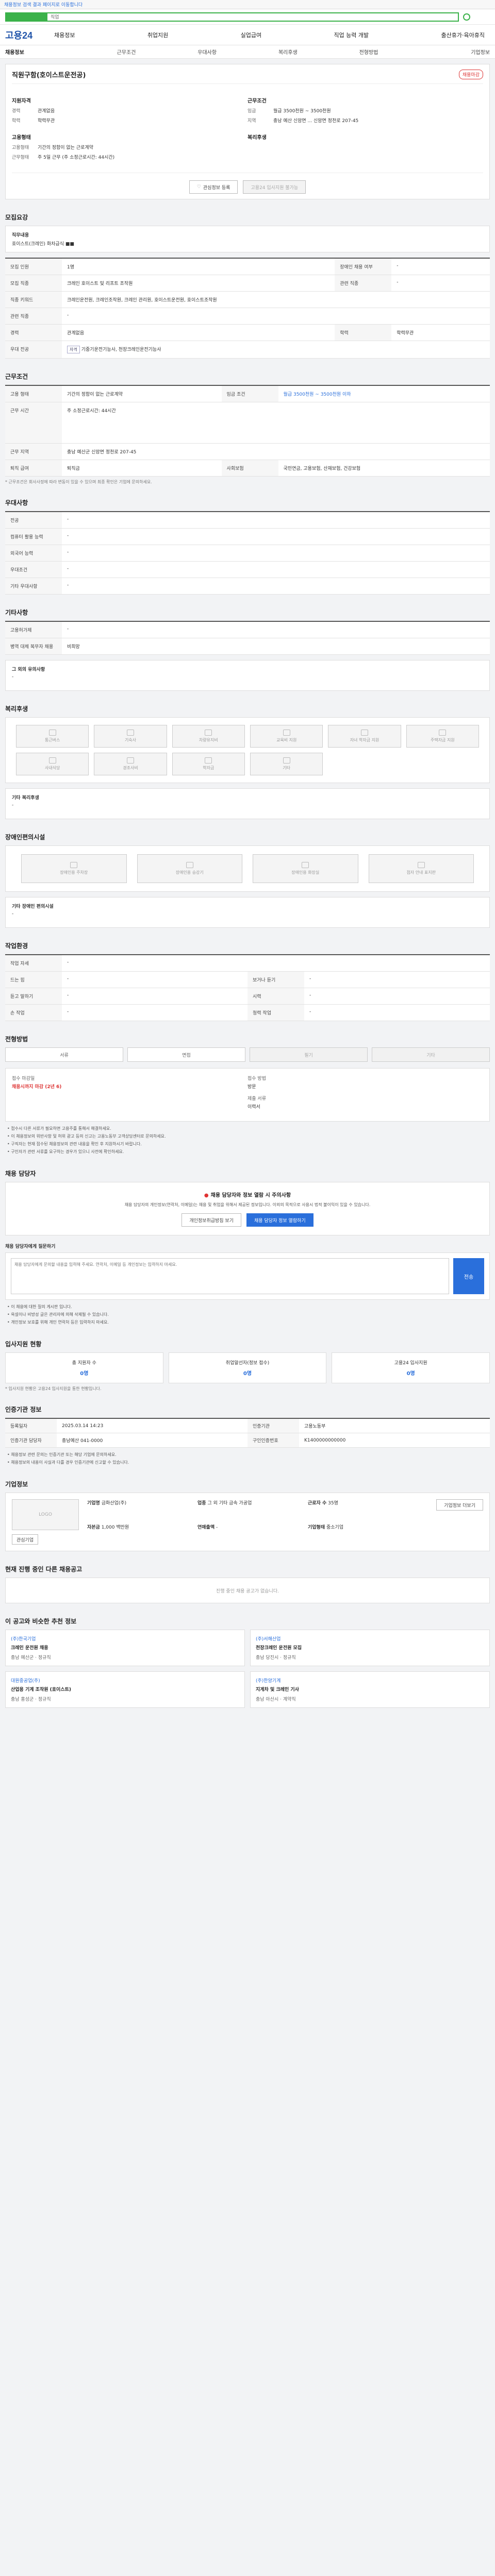  What do you see at coordinates (466, 17) in the screenshot?
I see `search-icon` at bounding box center [466, 17].